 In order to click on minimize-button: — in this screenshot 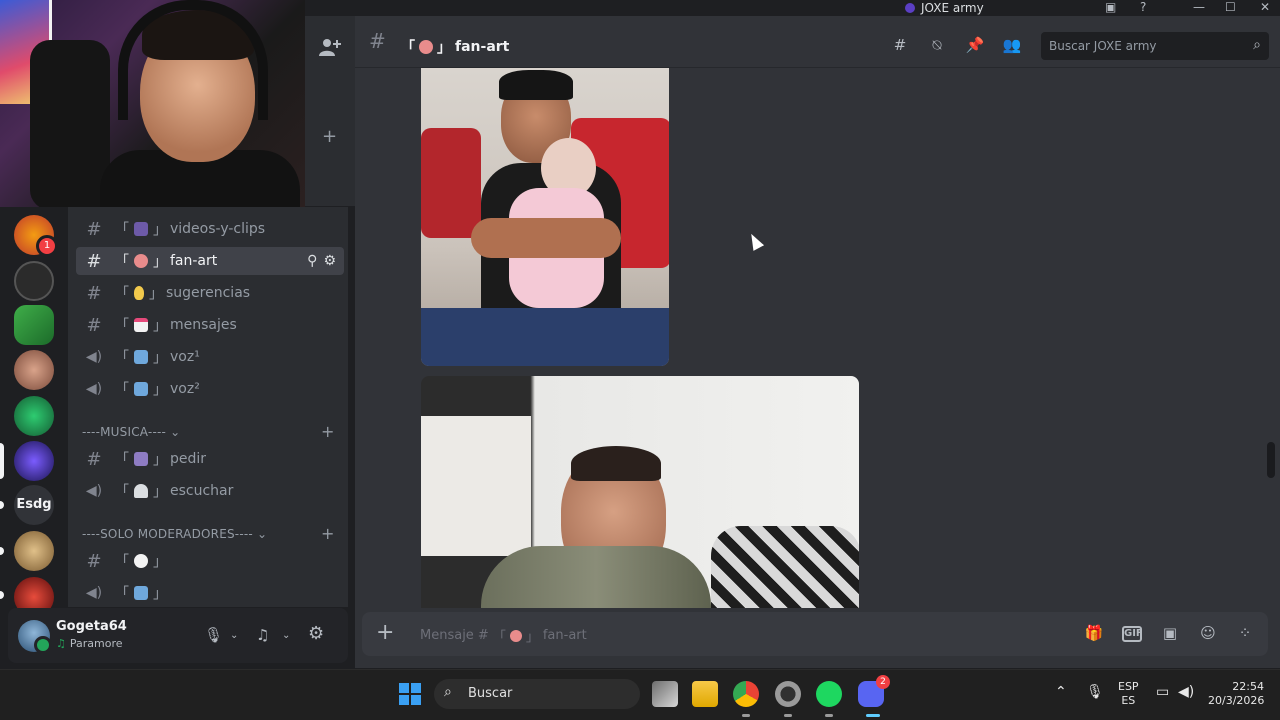, I will do `click(1199, 7)`.